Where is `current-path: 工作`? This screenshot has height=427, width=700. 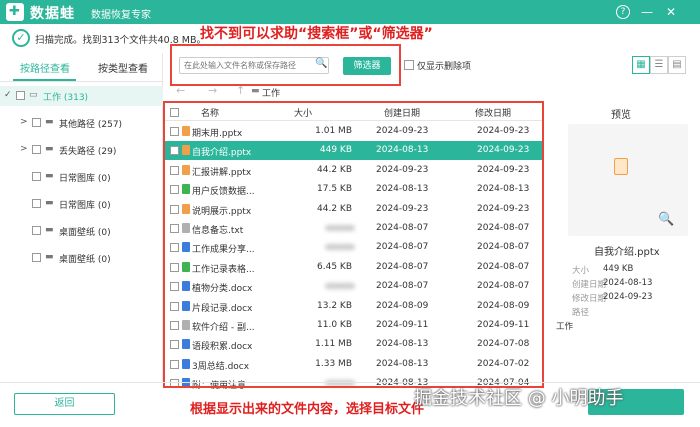 current-path: 工作 is located at coordinates (271, 94).